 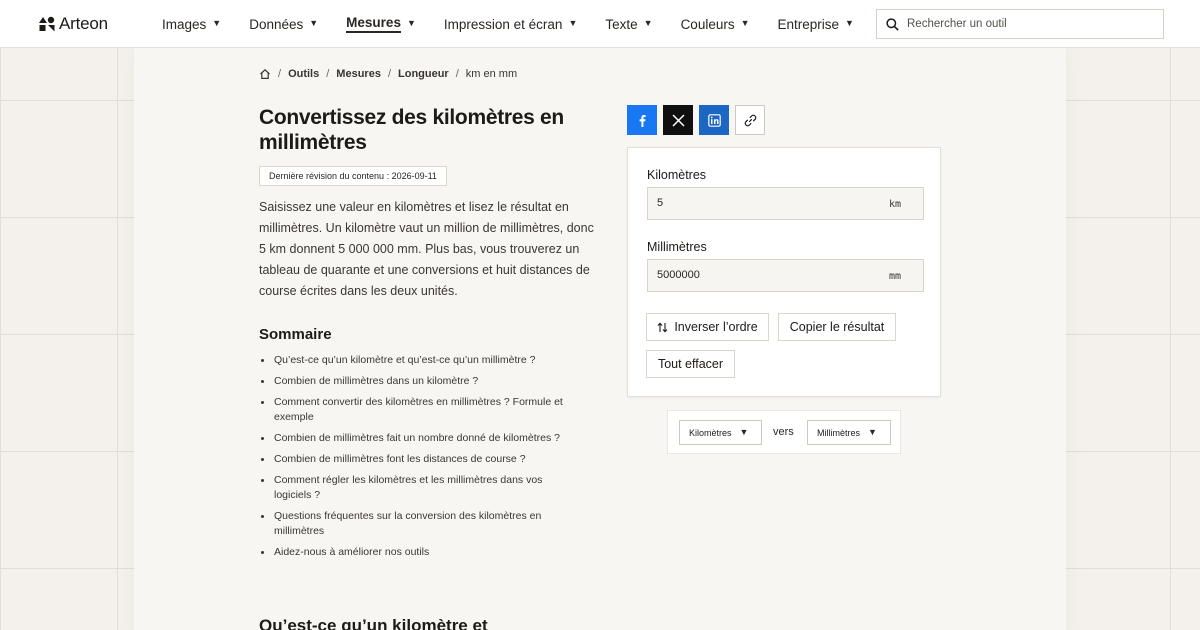 I want to click on swap-units-label: Inverser l’ordre, so click(x=716, y=327).